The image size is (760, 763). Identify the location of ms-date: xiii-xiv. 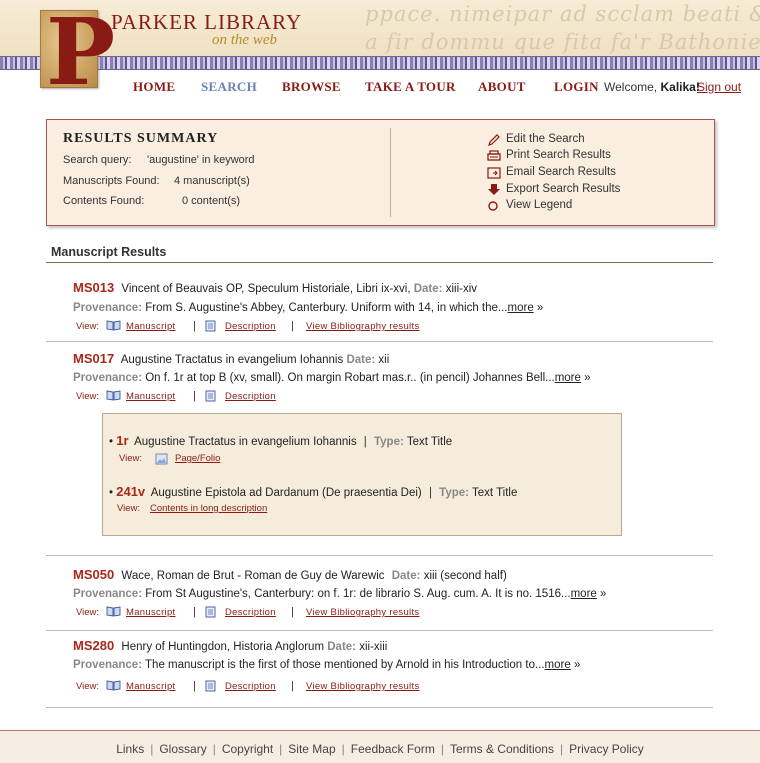
(461, 289).